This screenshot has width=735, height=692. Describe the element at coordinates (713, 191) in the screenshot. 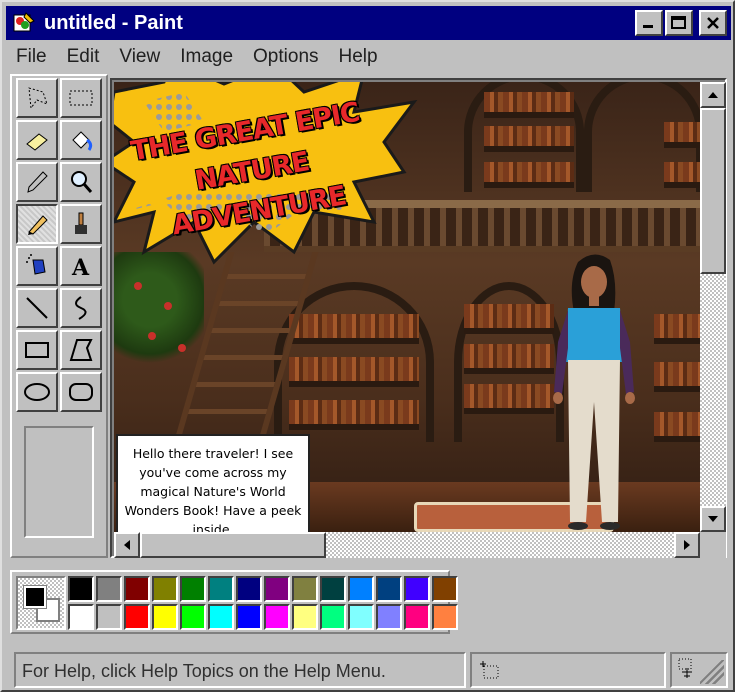

I see `vertical-scroll-thumb` at that location.